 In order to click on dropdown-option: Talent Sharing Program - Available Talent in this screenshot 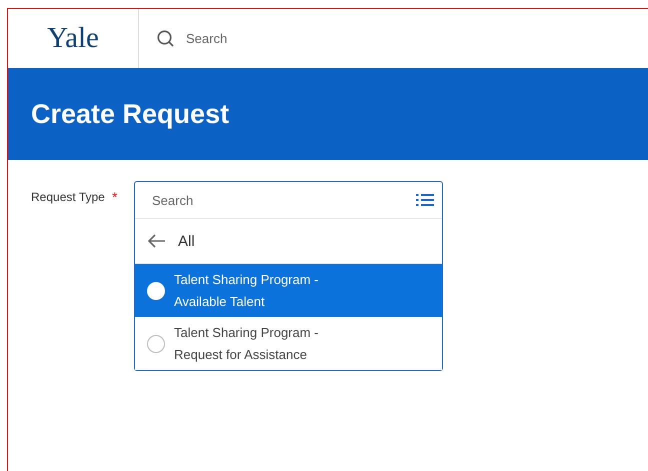, I will do `click(288, 290)`.